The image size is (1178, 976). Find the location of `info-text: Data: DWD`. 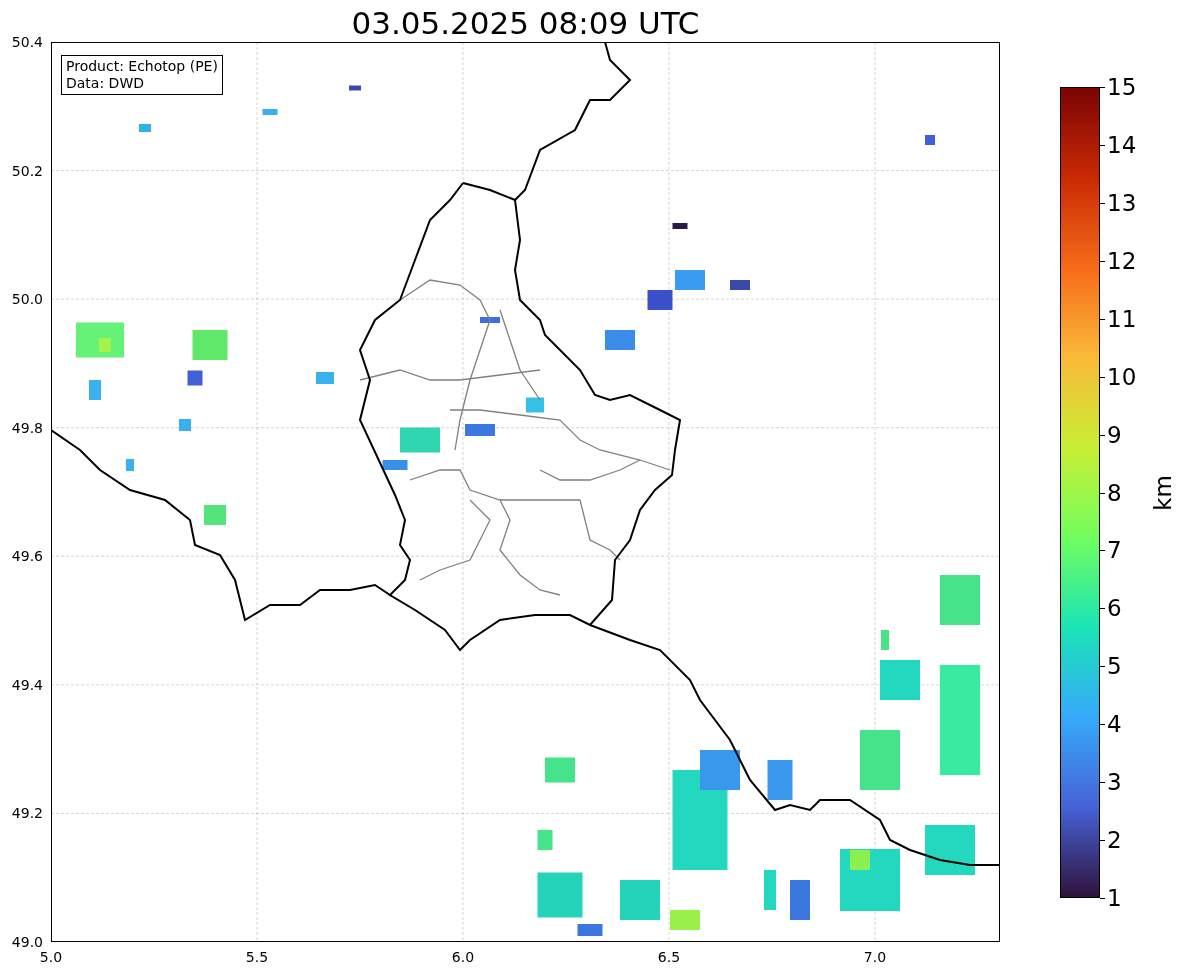

info-text: Data: DWD is located at coordinates (105, 83).